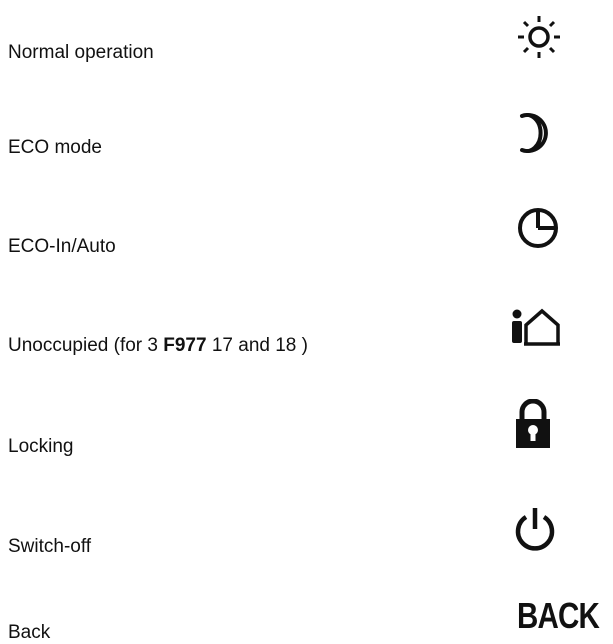  What do you see at coordinates (536, 327) in the screenshot?
I see `person-house-icon` at bounding box center [536, 327].